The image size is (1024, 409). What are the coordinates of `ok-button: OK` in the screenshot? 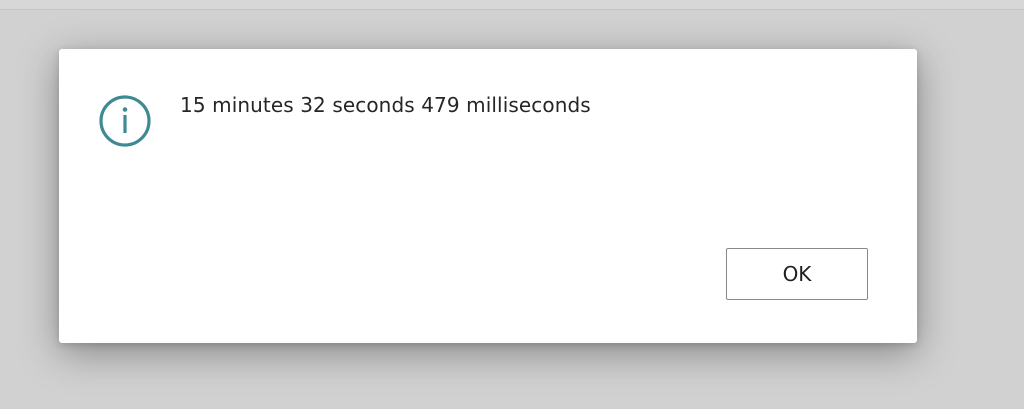 It's located at (797, 274).